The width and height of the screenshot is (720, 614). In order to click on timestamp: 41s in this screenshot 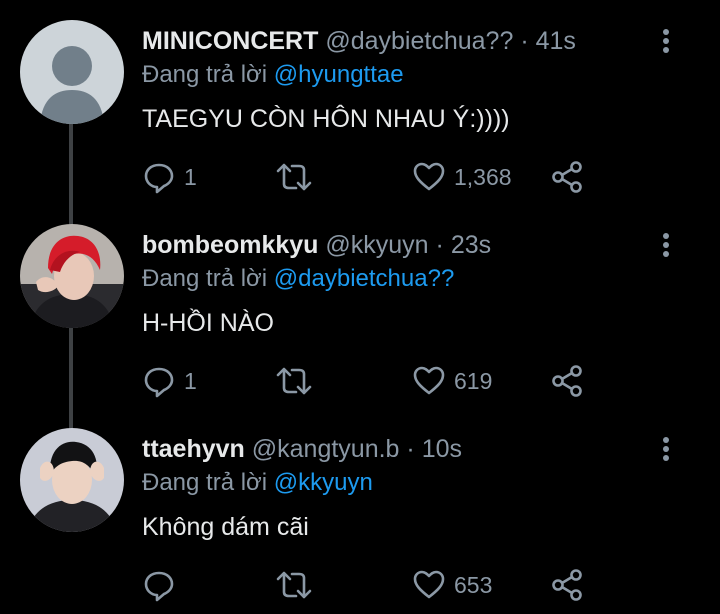, I will do `click(556, 41)`.